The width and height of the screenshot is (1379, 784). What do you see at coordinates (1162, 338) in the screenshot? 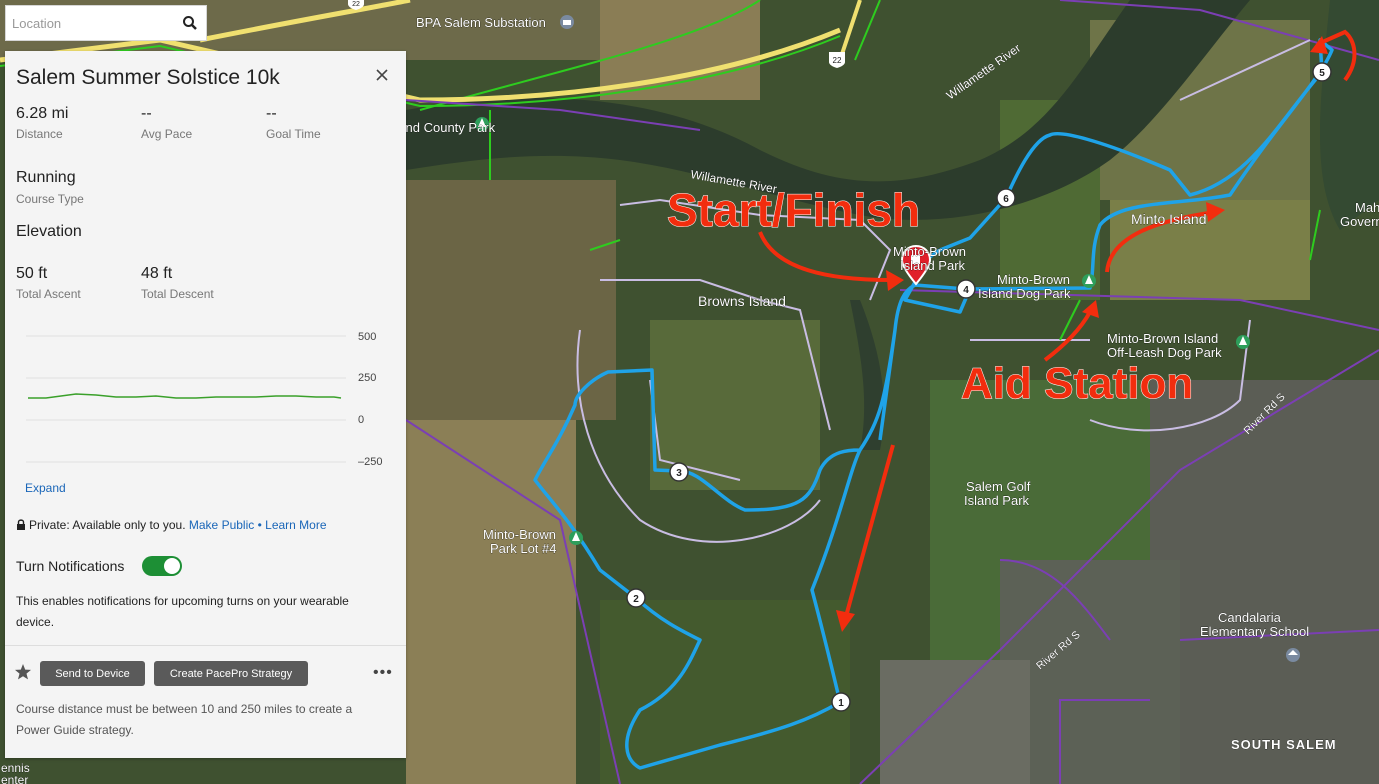
I see `map-label-offleash-1: Minto-Brown Island` at bounding box center [1162, 338].